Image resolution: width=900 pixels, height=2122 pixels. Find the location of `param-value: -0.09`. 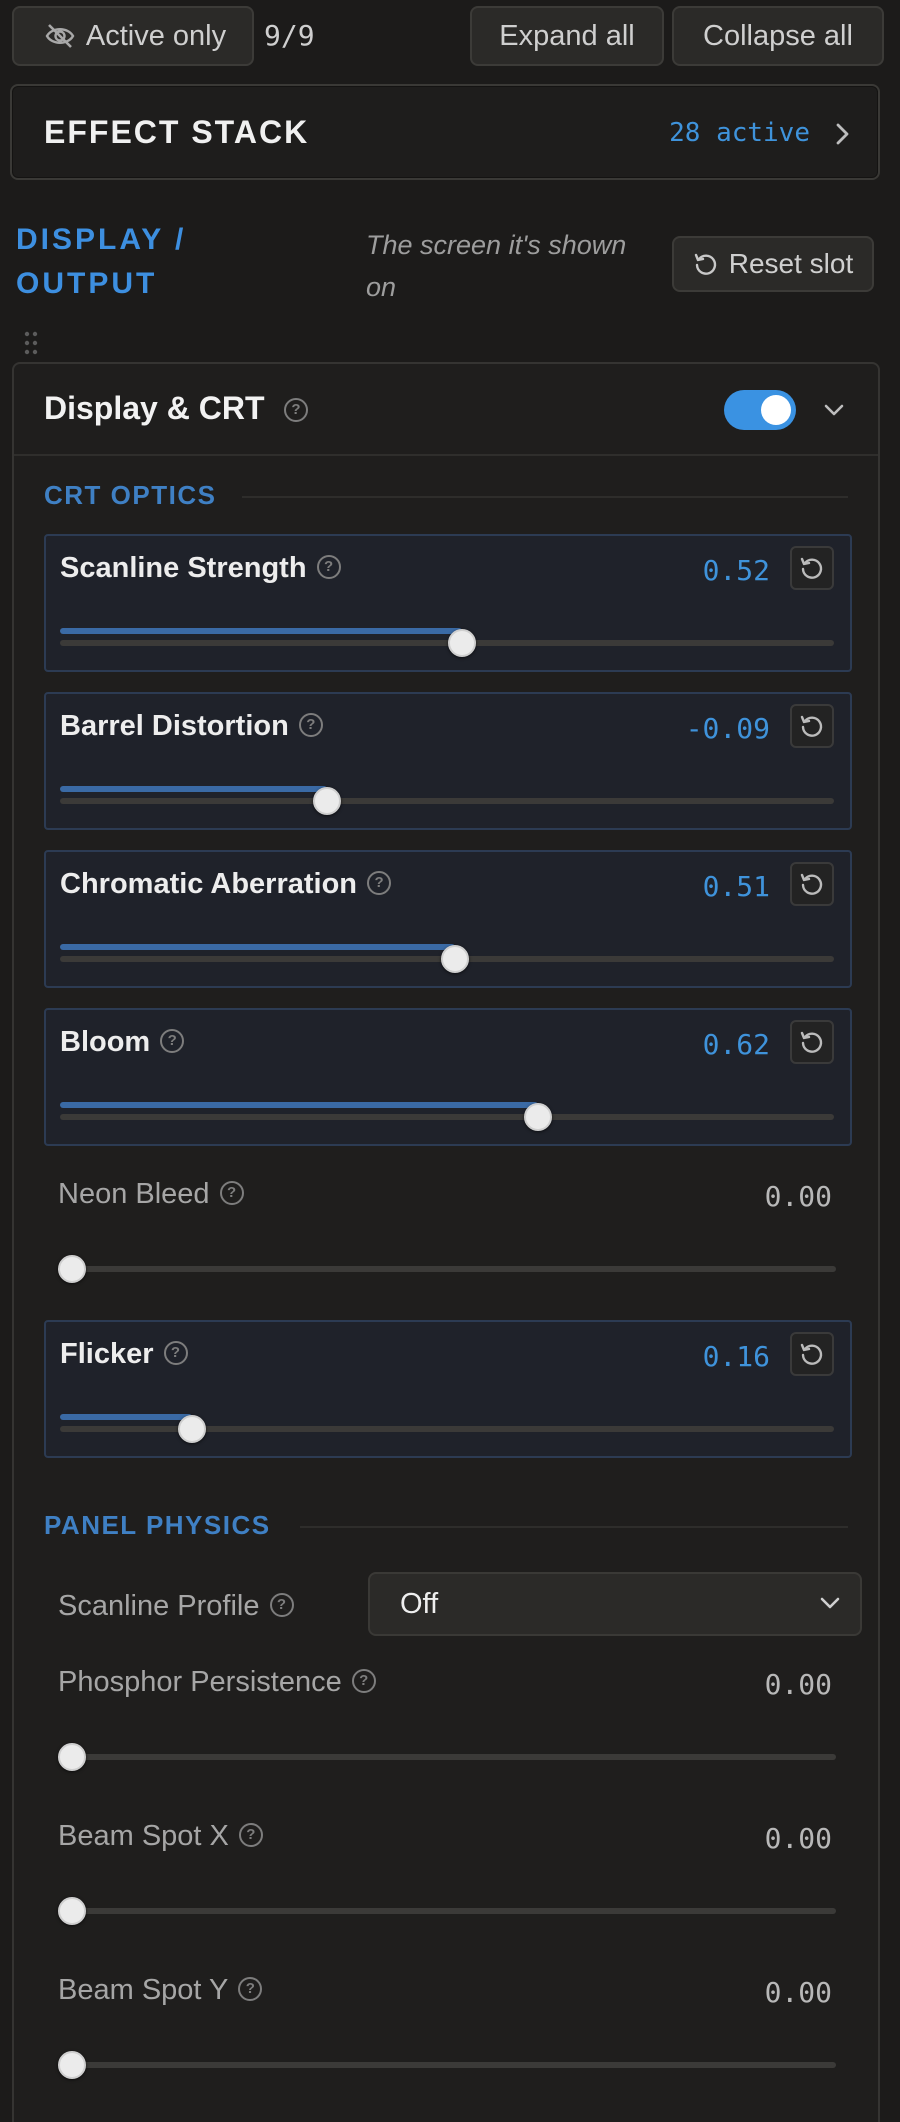

param-value: -0.09 is located at coordinates (728, 728).